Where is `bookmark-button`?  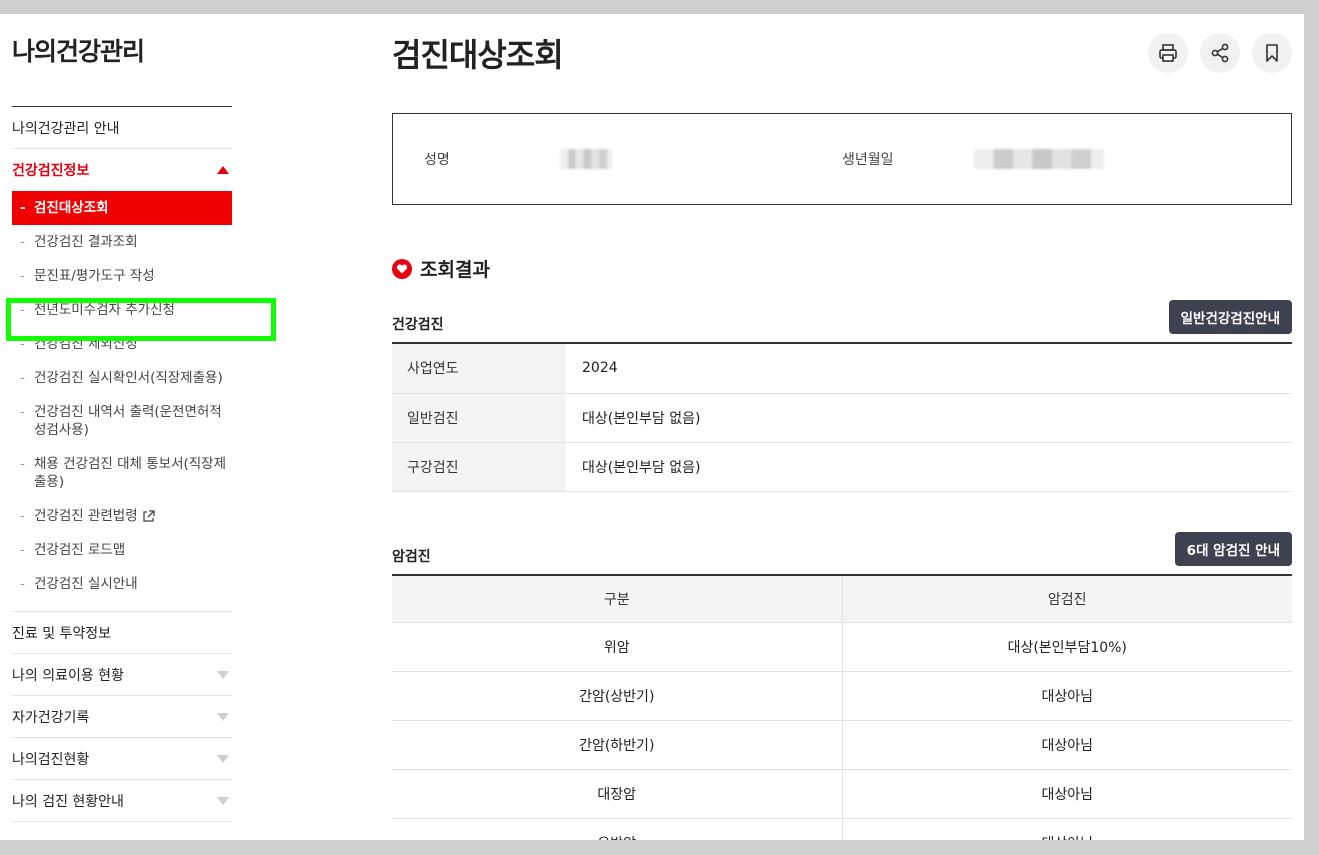
bookmark-button is located at coordinates (1272, 53).